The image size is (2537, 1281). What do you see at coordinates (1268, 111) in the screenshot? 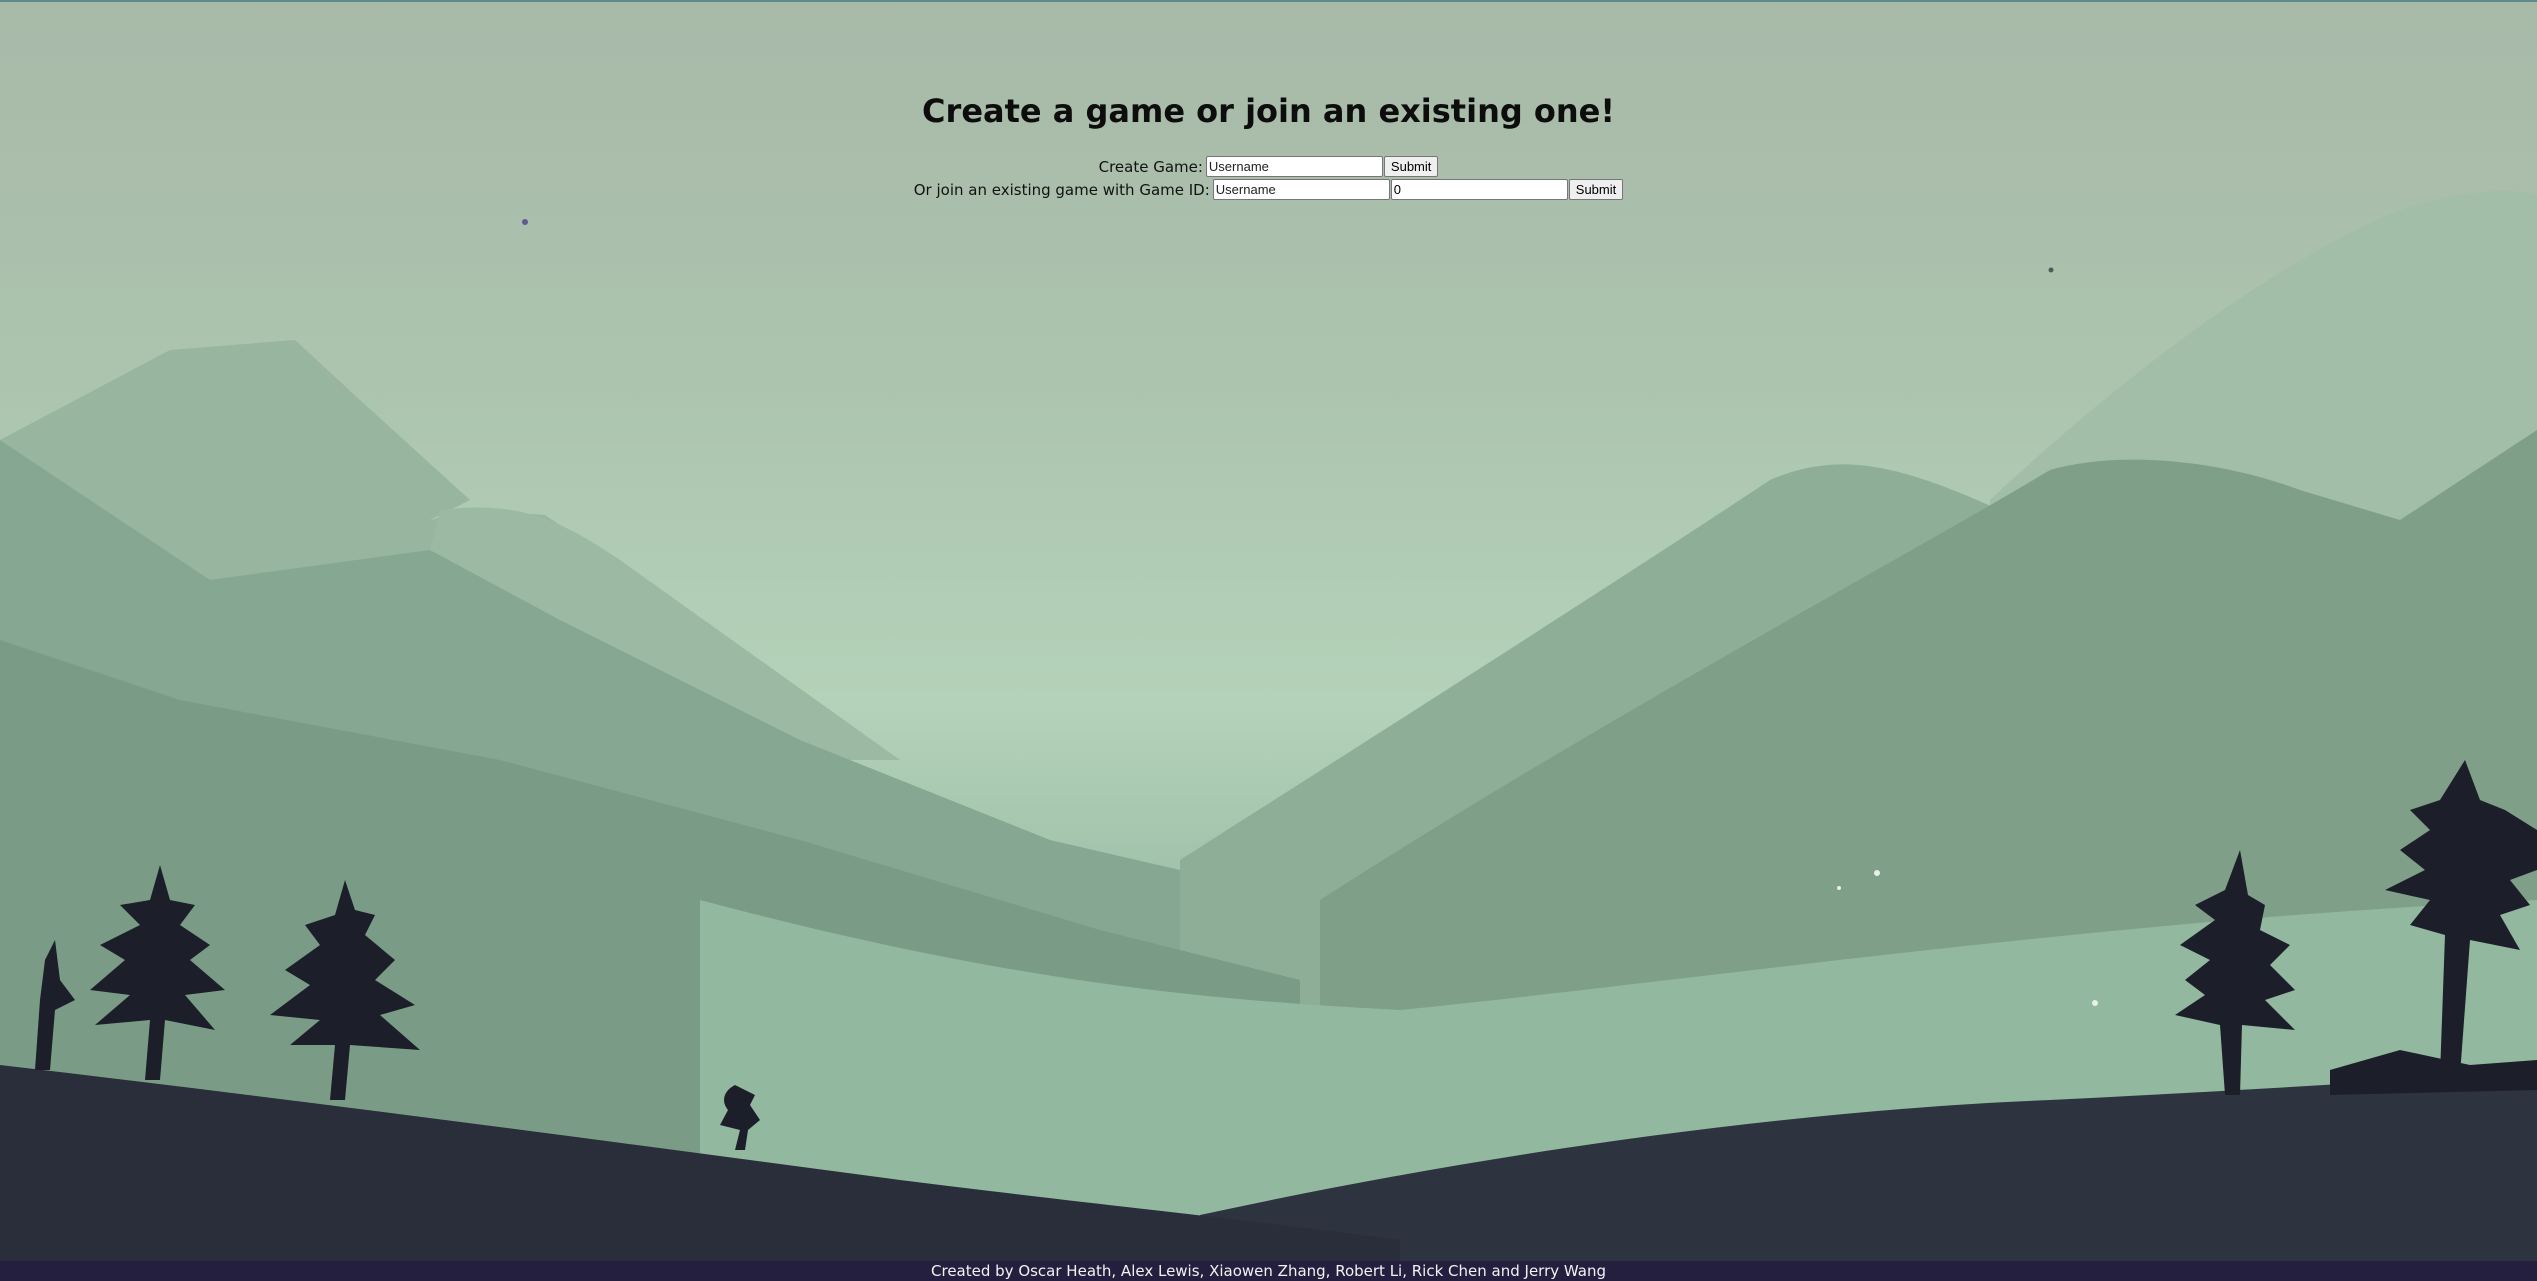
I see `page-title: Create a game or join an existing one!` at bounding box center [1268, 111].